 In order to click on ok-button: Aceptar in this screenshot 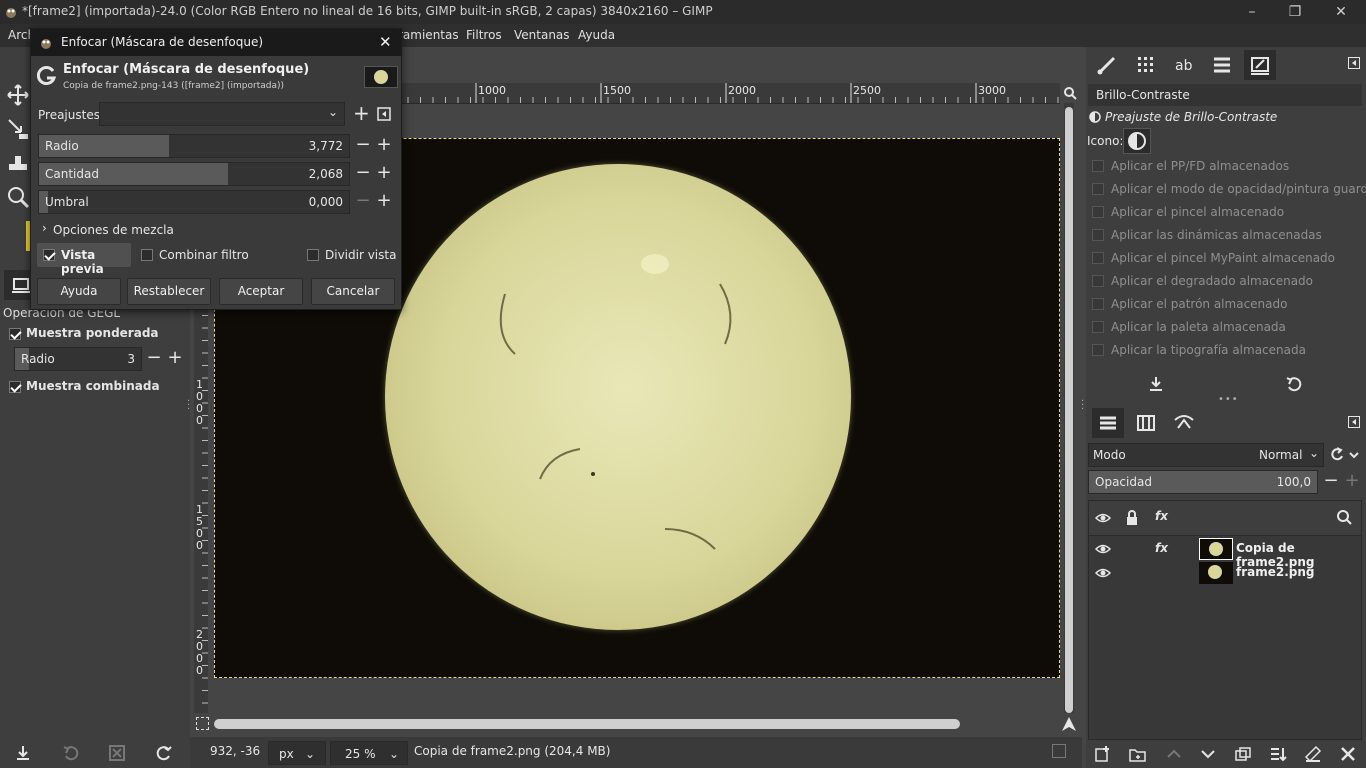, I will do `click(261, 291)`.